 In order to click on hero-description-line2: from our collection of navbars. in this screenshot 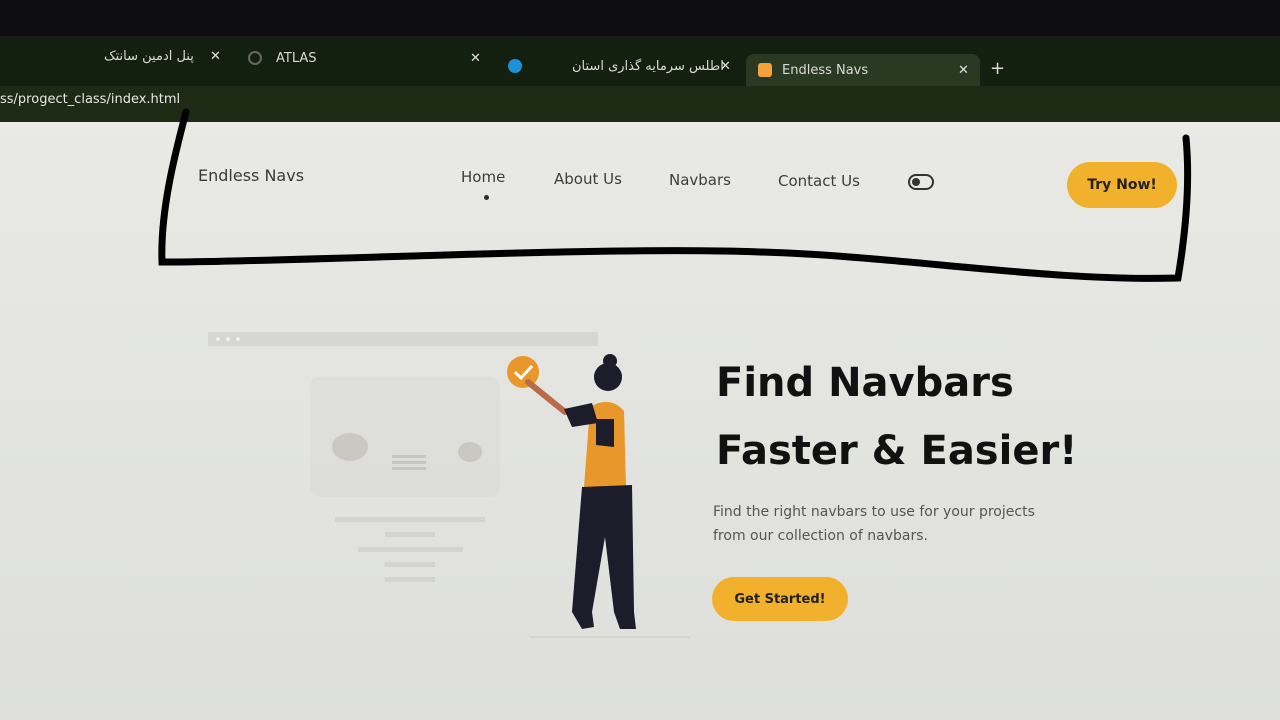, I will do `click(820, 536)`.